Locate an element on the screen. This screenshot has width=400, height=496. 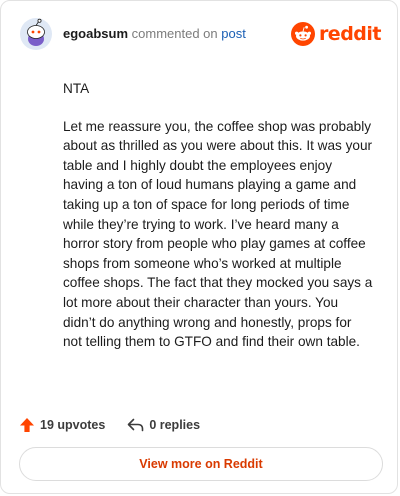
reddit-logo: reddit is located at coordinates (336, 34).